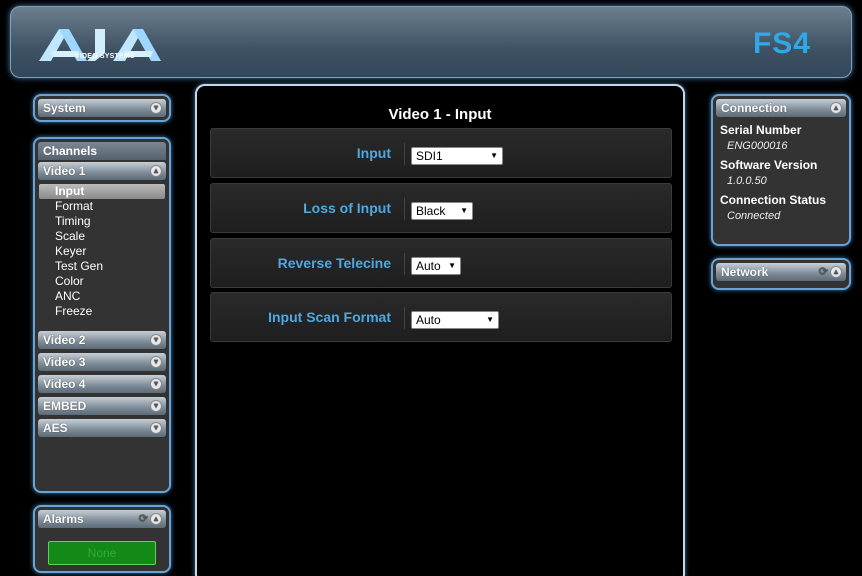  Describe the element at coordinates (102, 362) in the screenshot. I see `video3-bar: Video 3 ▾` at that location.